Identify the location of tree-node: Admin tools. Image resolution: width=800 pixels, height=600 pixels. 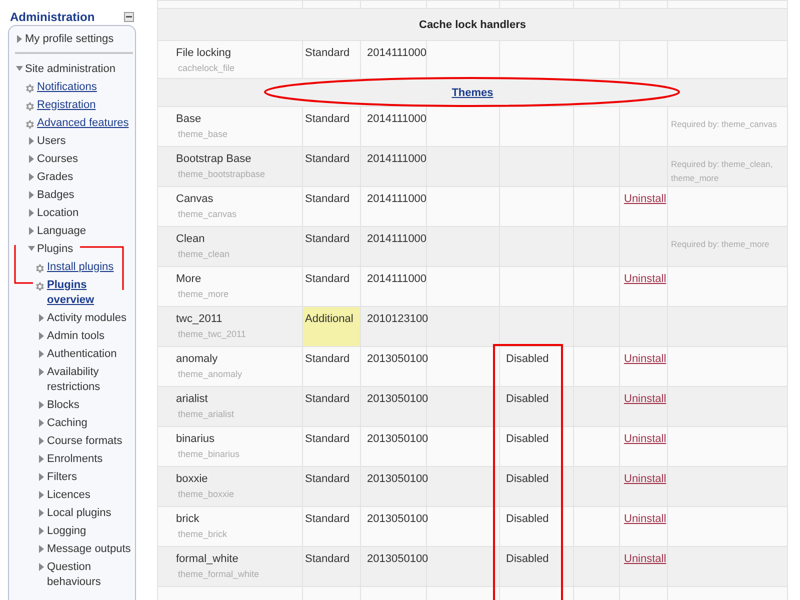
(75, 336).